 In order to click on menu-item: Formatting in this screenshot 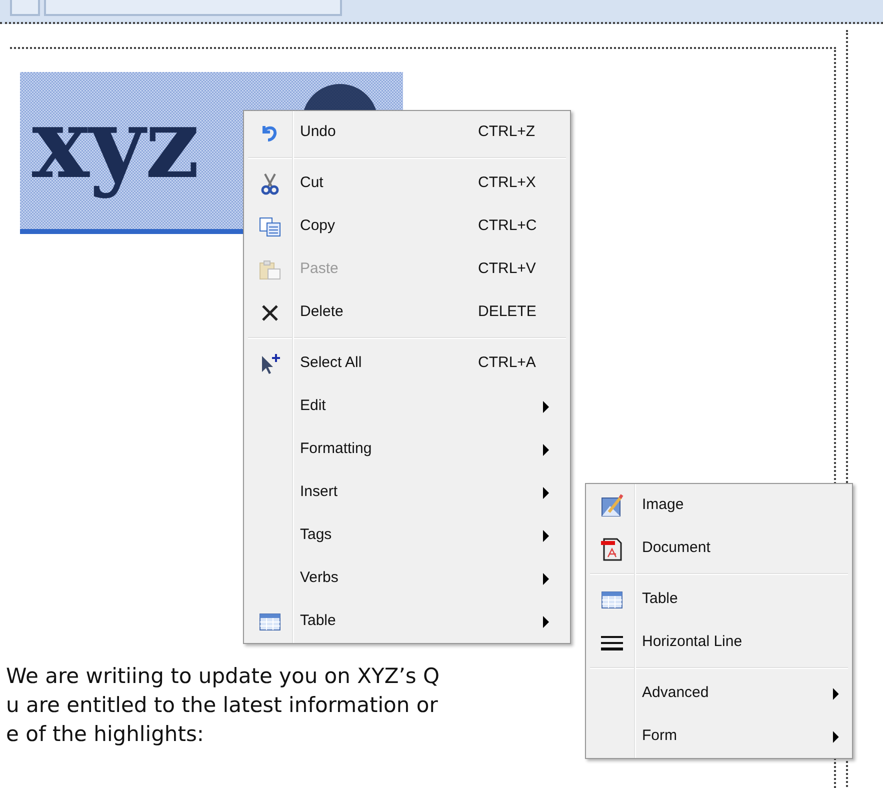, I will do `click(407, 449)`.